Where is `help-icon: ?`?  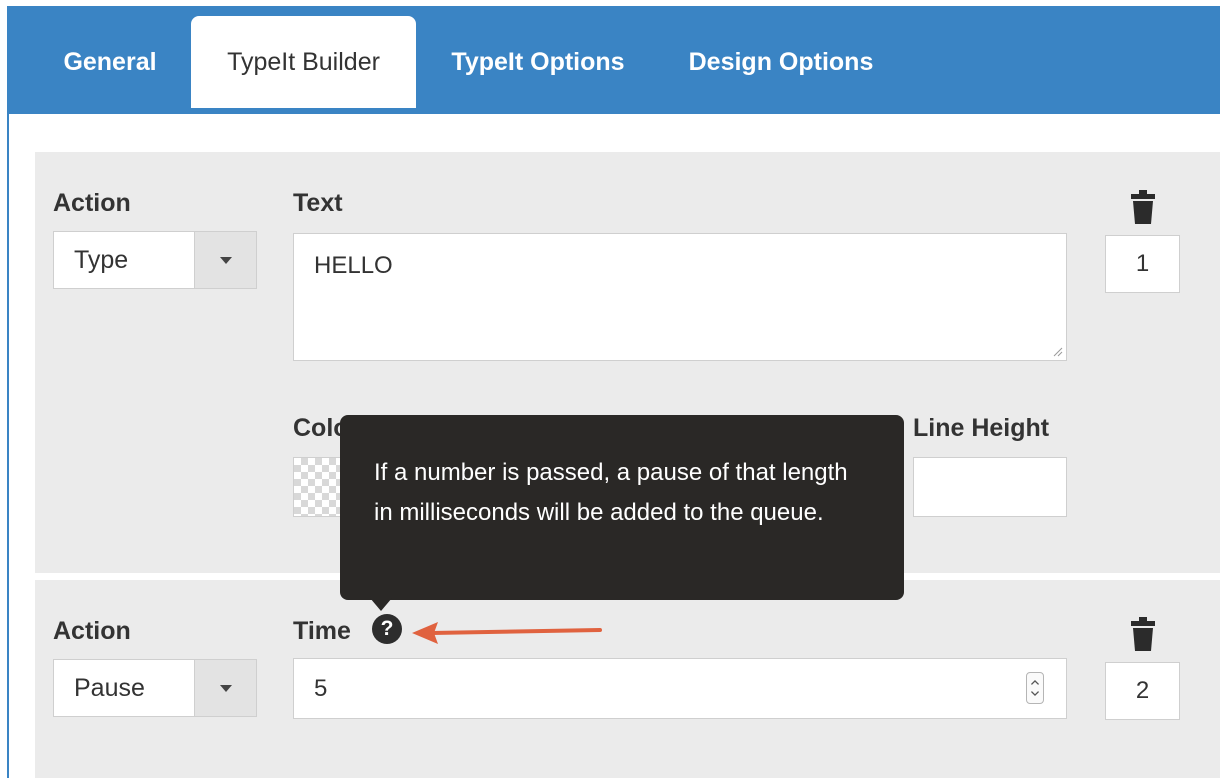
help-icon: ? is located at coordinates (387, 629).